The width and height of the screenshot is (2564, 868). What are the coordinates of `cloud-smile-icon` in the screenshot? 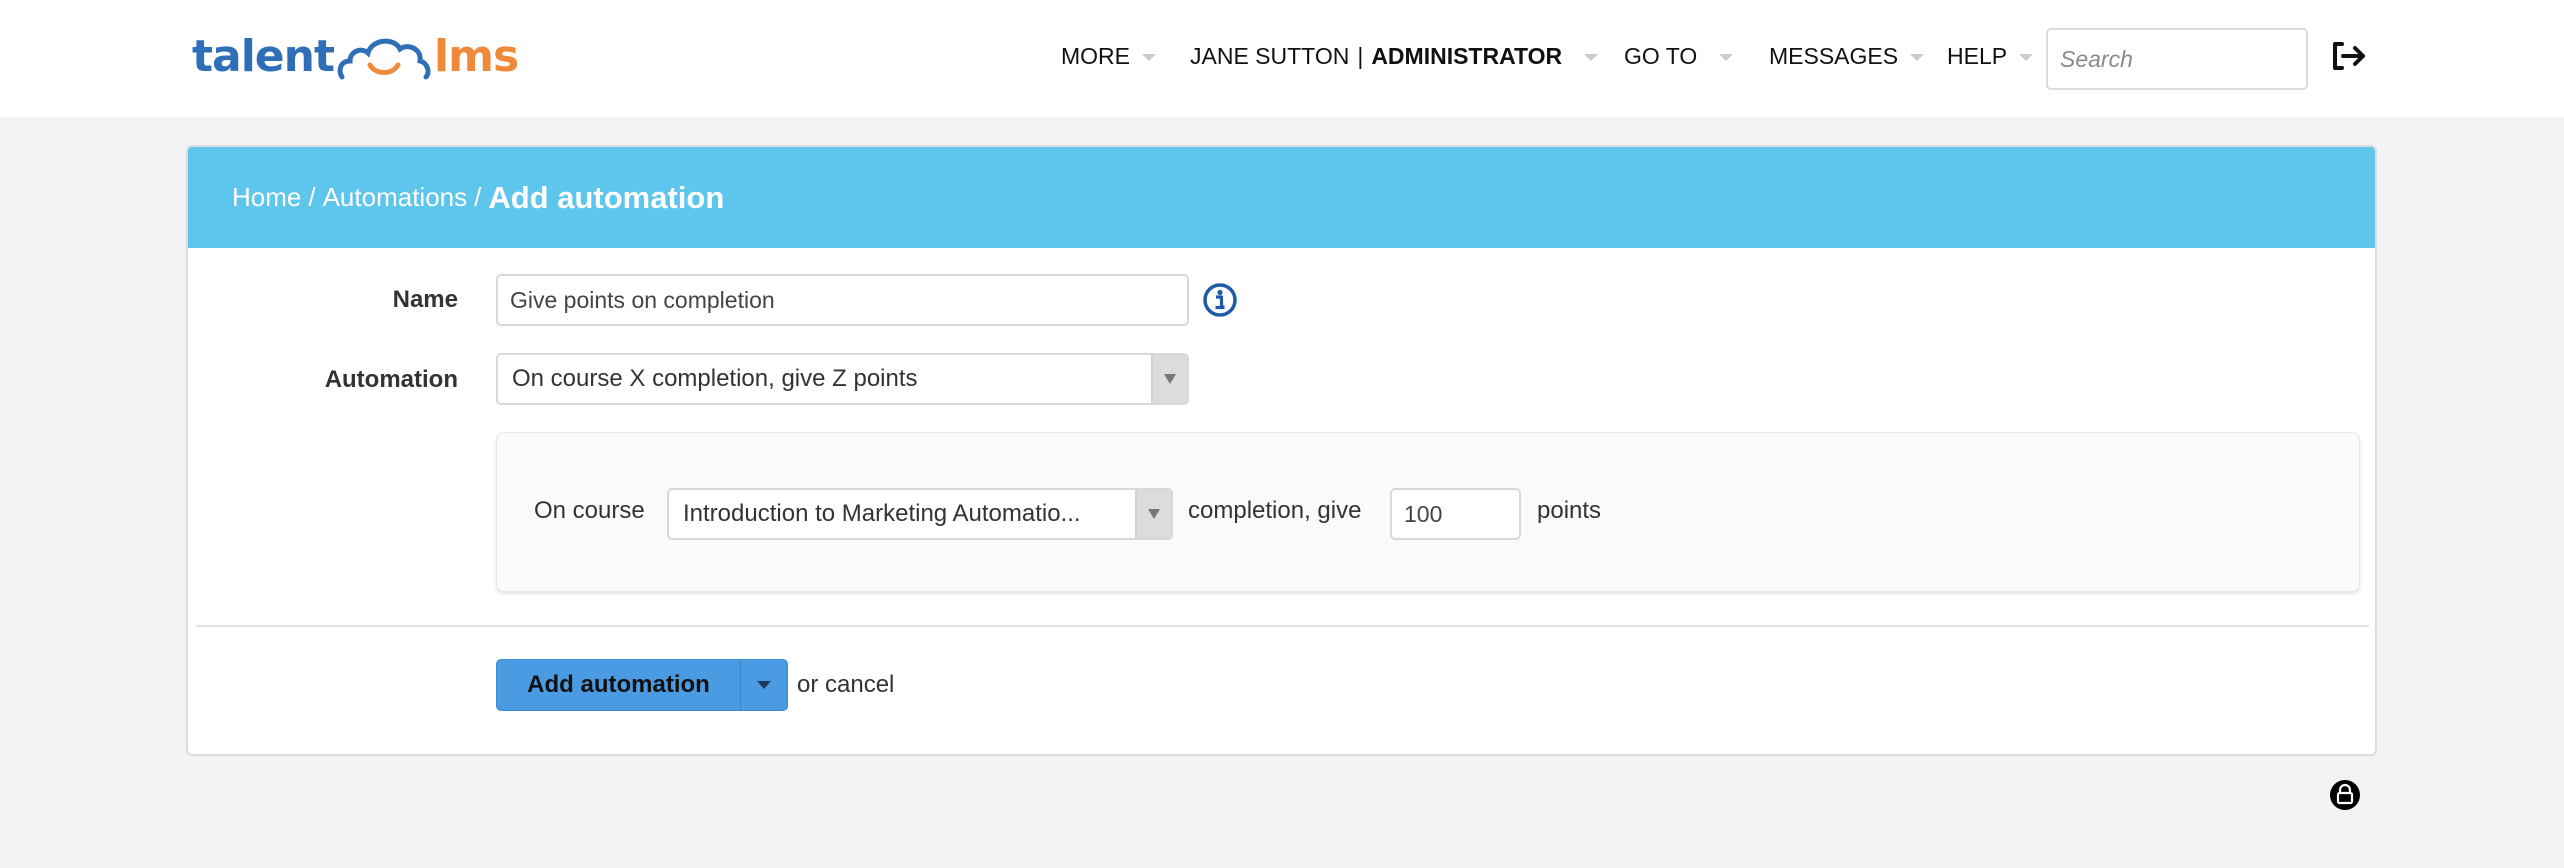 It's located at (384, 59).